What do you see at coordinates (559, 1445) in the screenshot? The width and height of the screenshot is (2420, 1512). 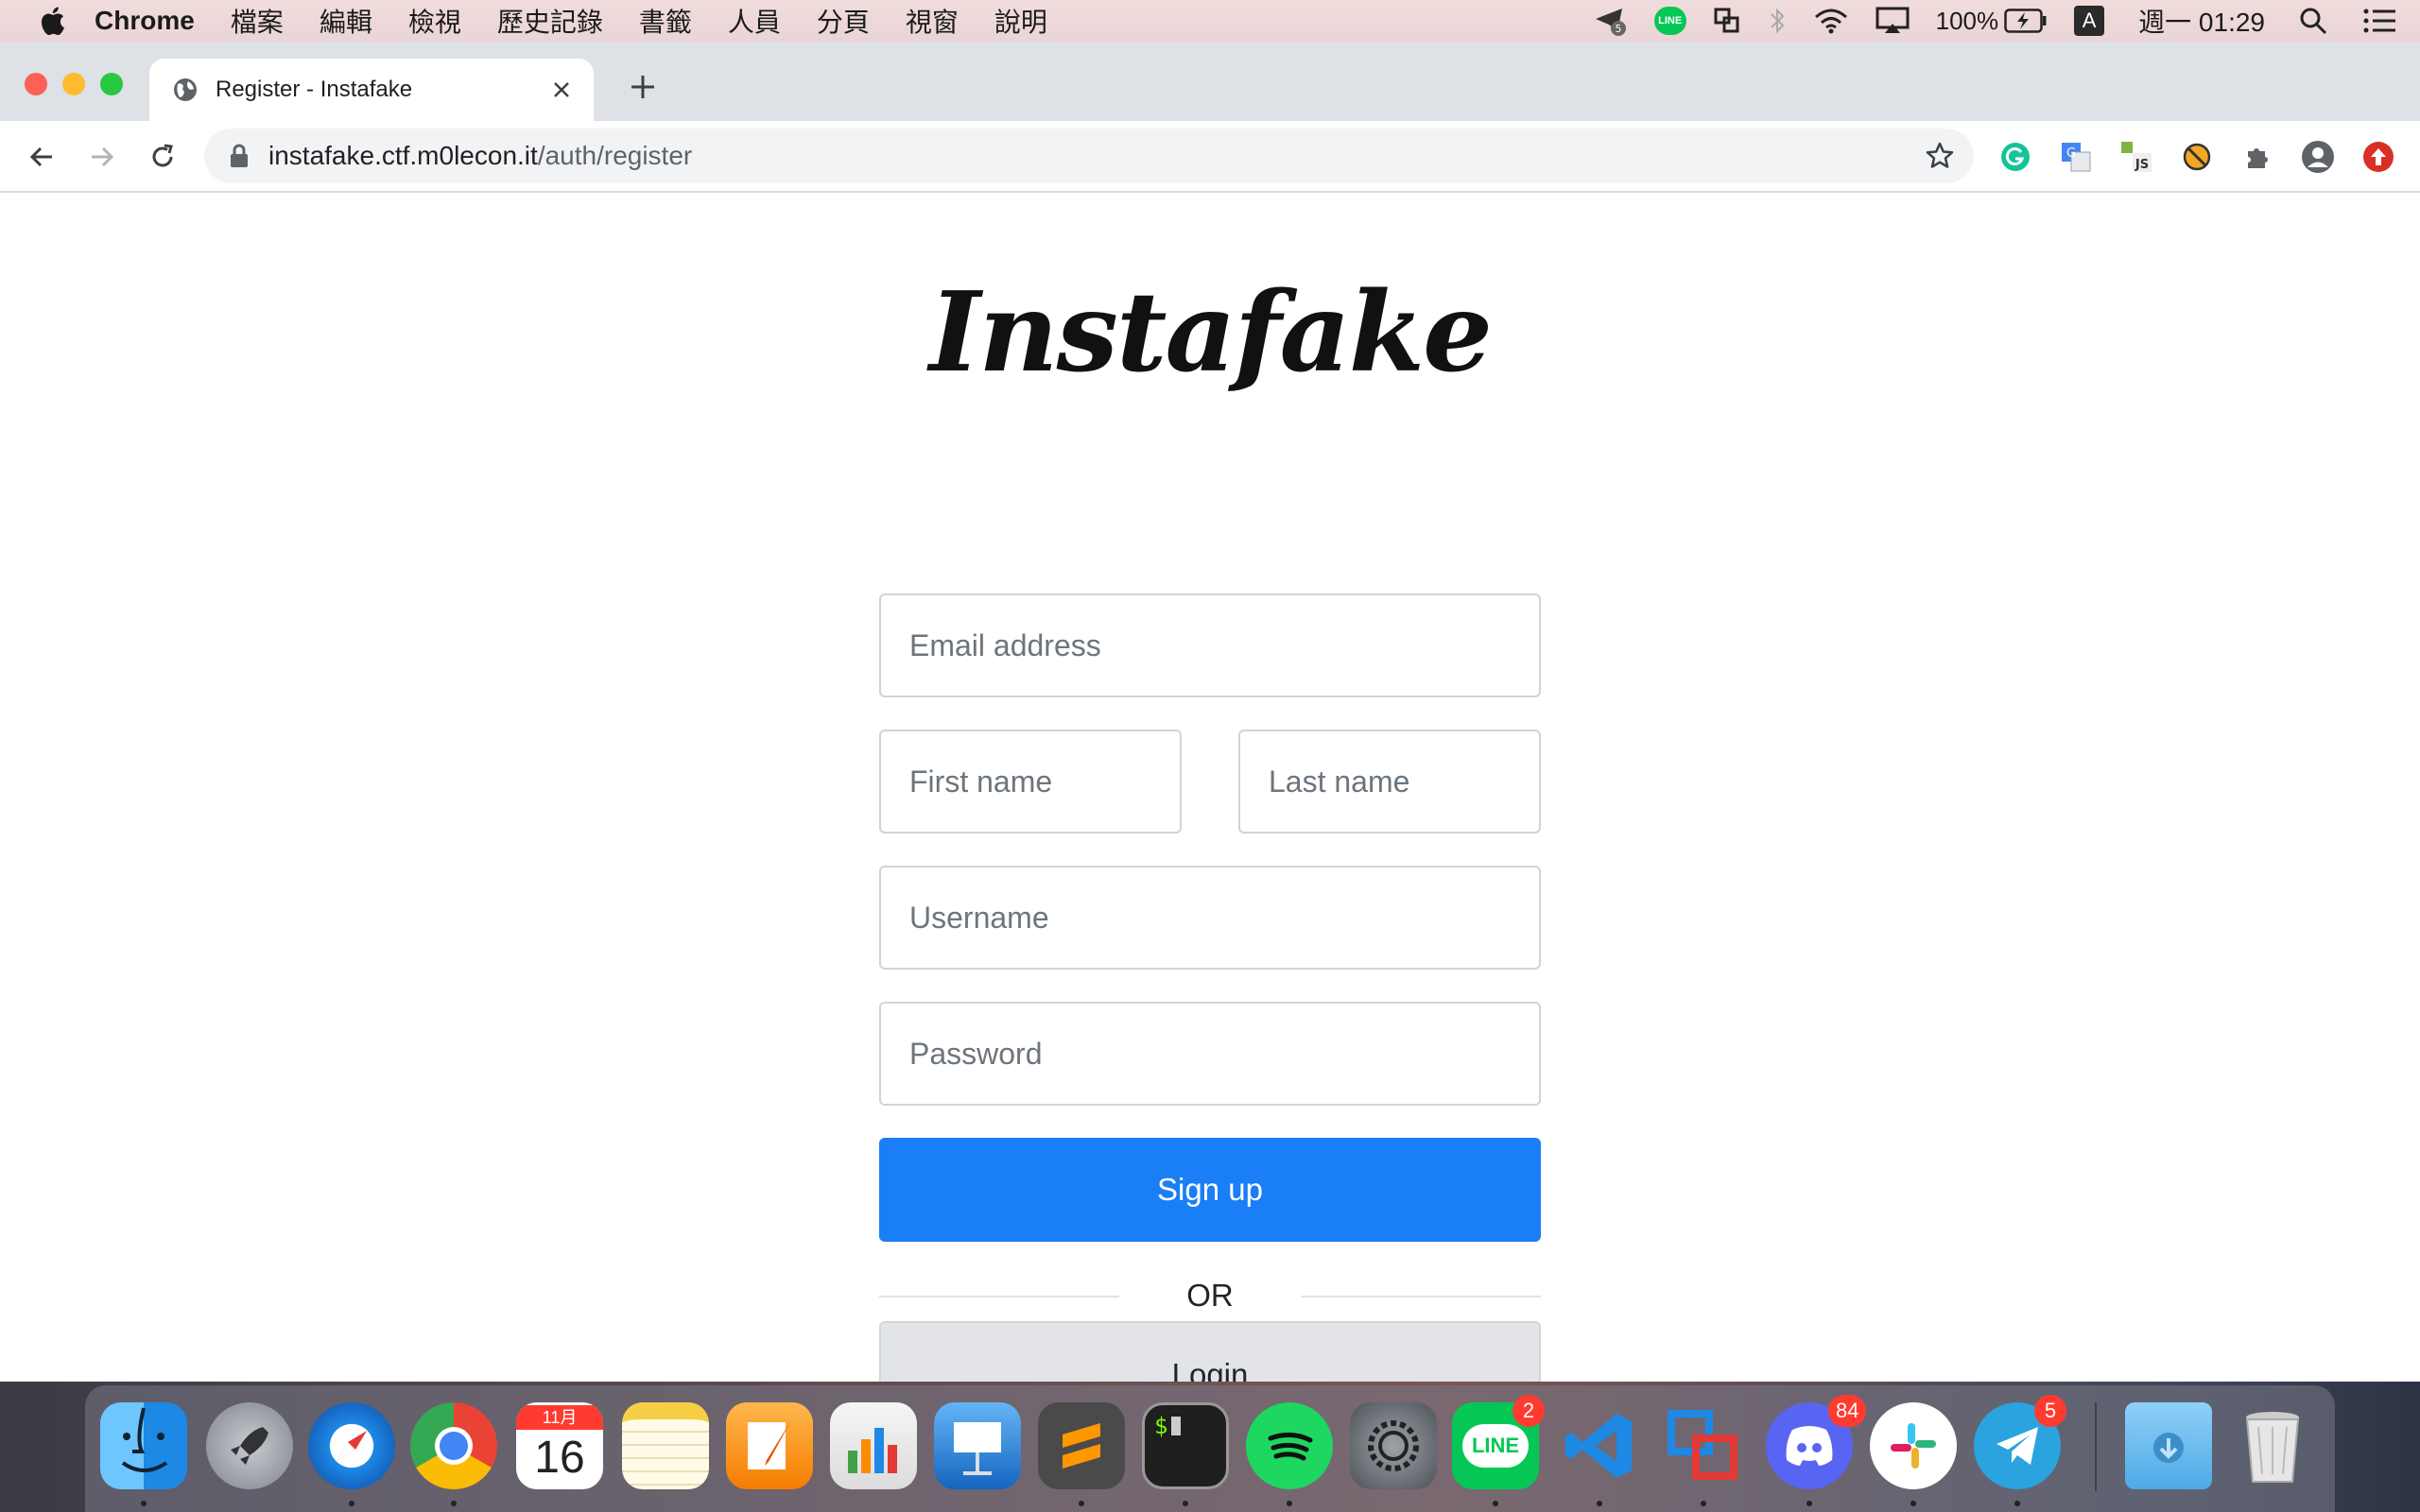 I see `calendar-icon: 11月 16` at bounding box center [559, 1445].